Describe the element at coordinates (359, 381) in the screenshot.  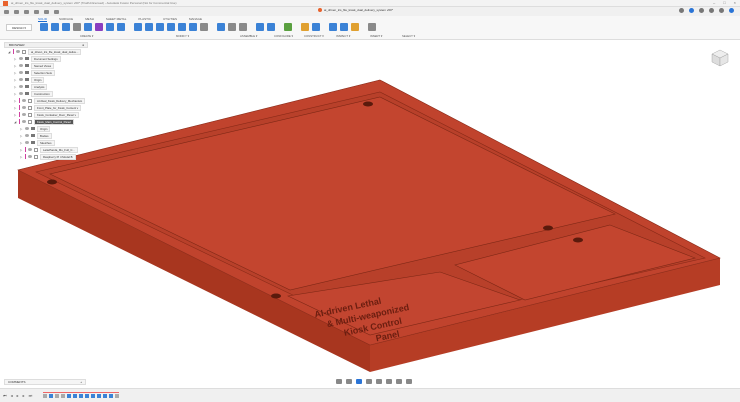
I see `pan-icon` at that location.